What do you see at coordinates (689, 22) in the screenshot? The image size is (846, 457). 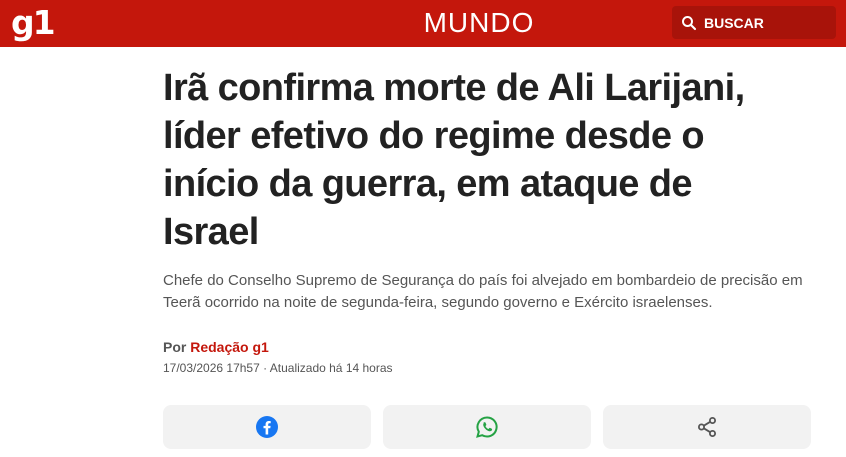 I see `search-icon` at bounding box center [689, 22].